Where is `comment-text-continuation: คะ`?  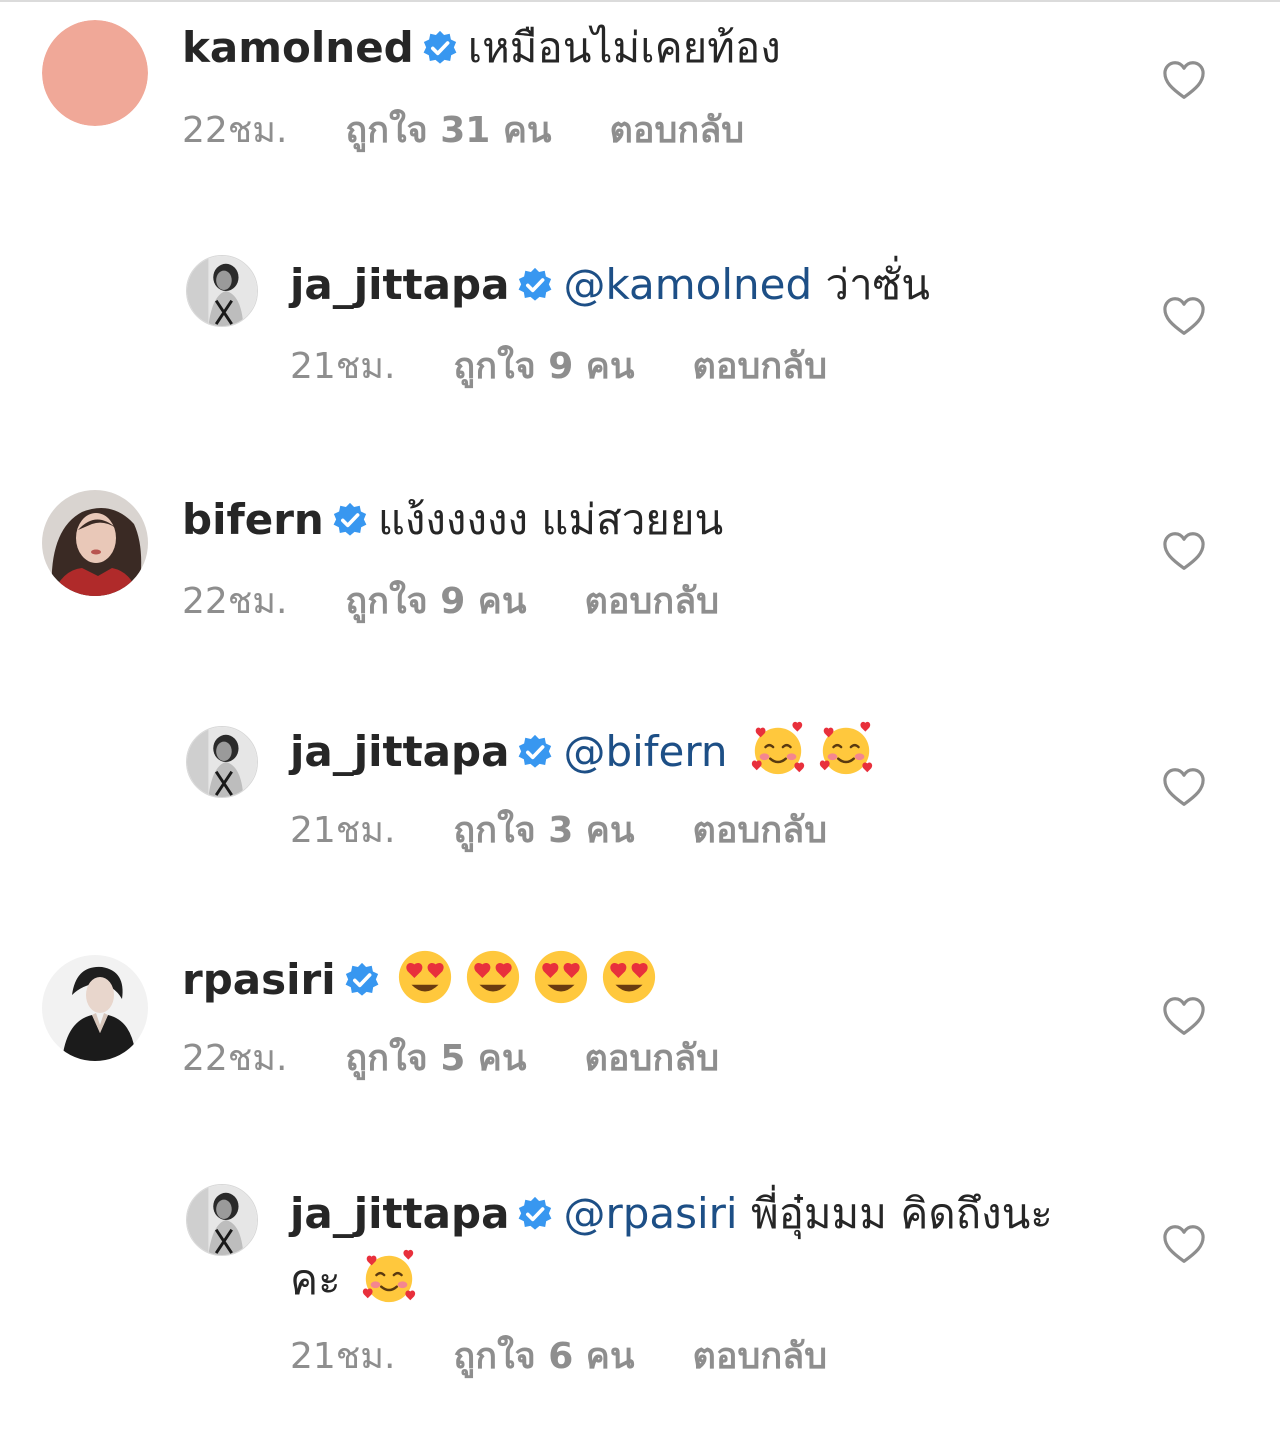 comment-text-continuation: คะ is located at coordinates (315, 1279).